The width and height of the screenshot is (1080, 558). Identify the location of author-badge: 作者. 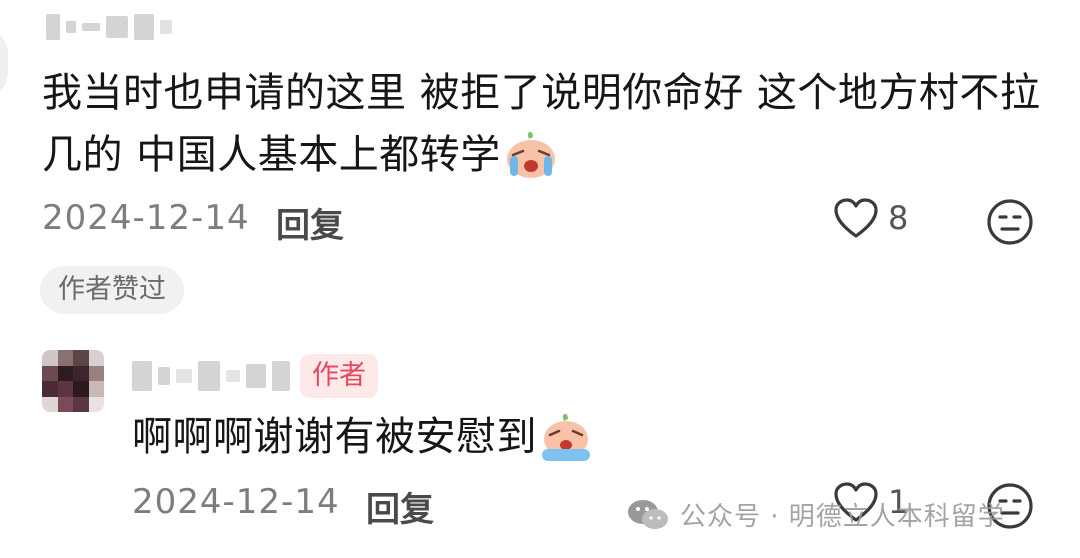
(339, 376).